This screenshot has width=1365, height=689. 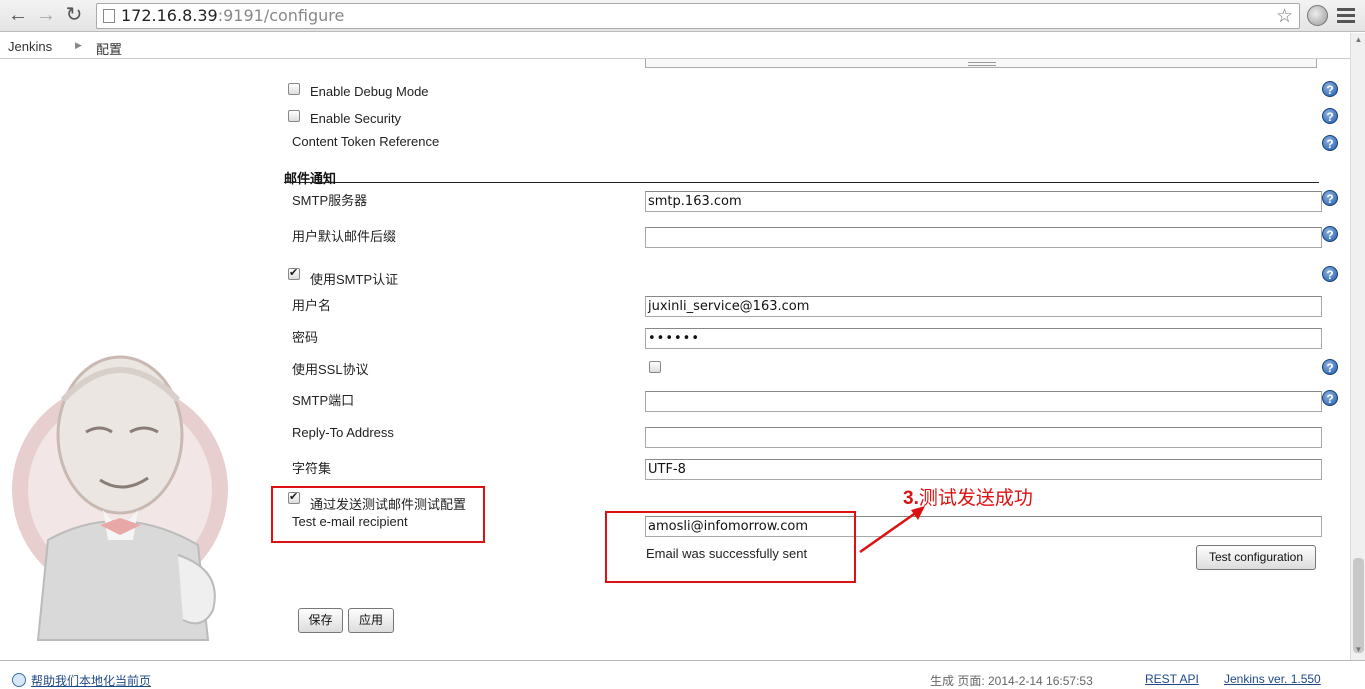 What do you see at coordinates (30, 46) in the screenshot?
I see `breadcrumb-jenkins: Jenkins` at bounding box center [30, 46].